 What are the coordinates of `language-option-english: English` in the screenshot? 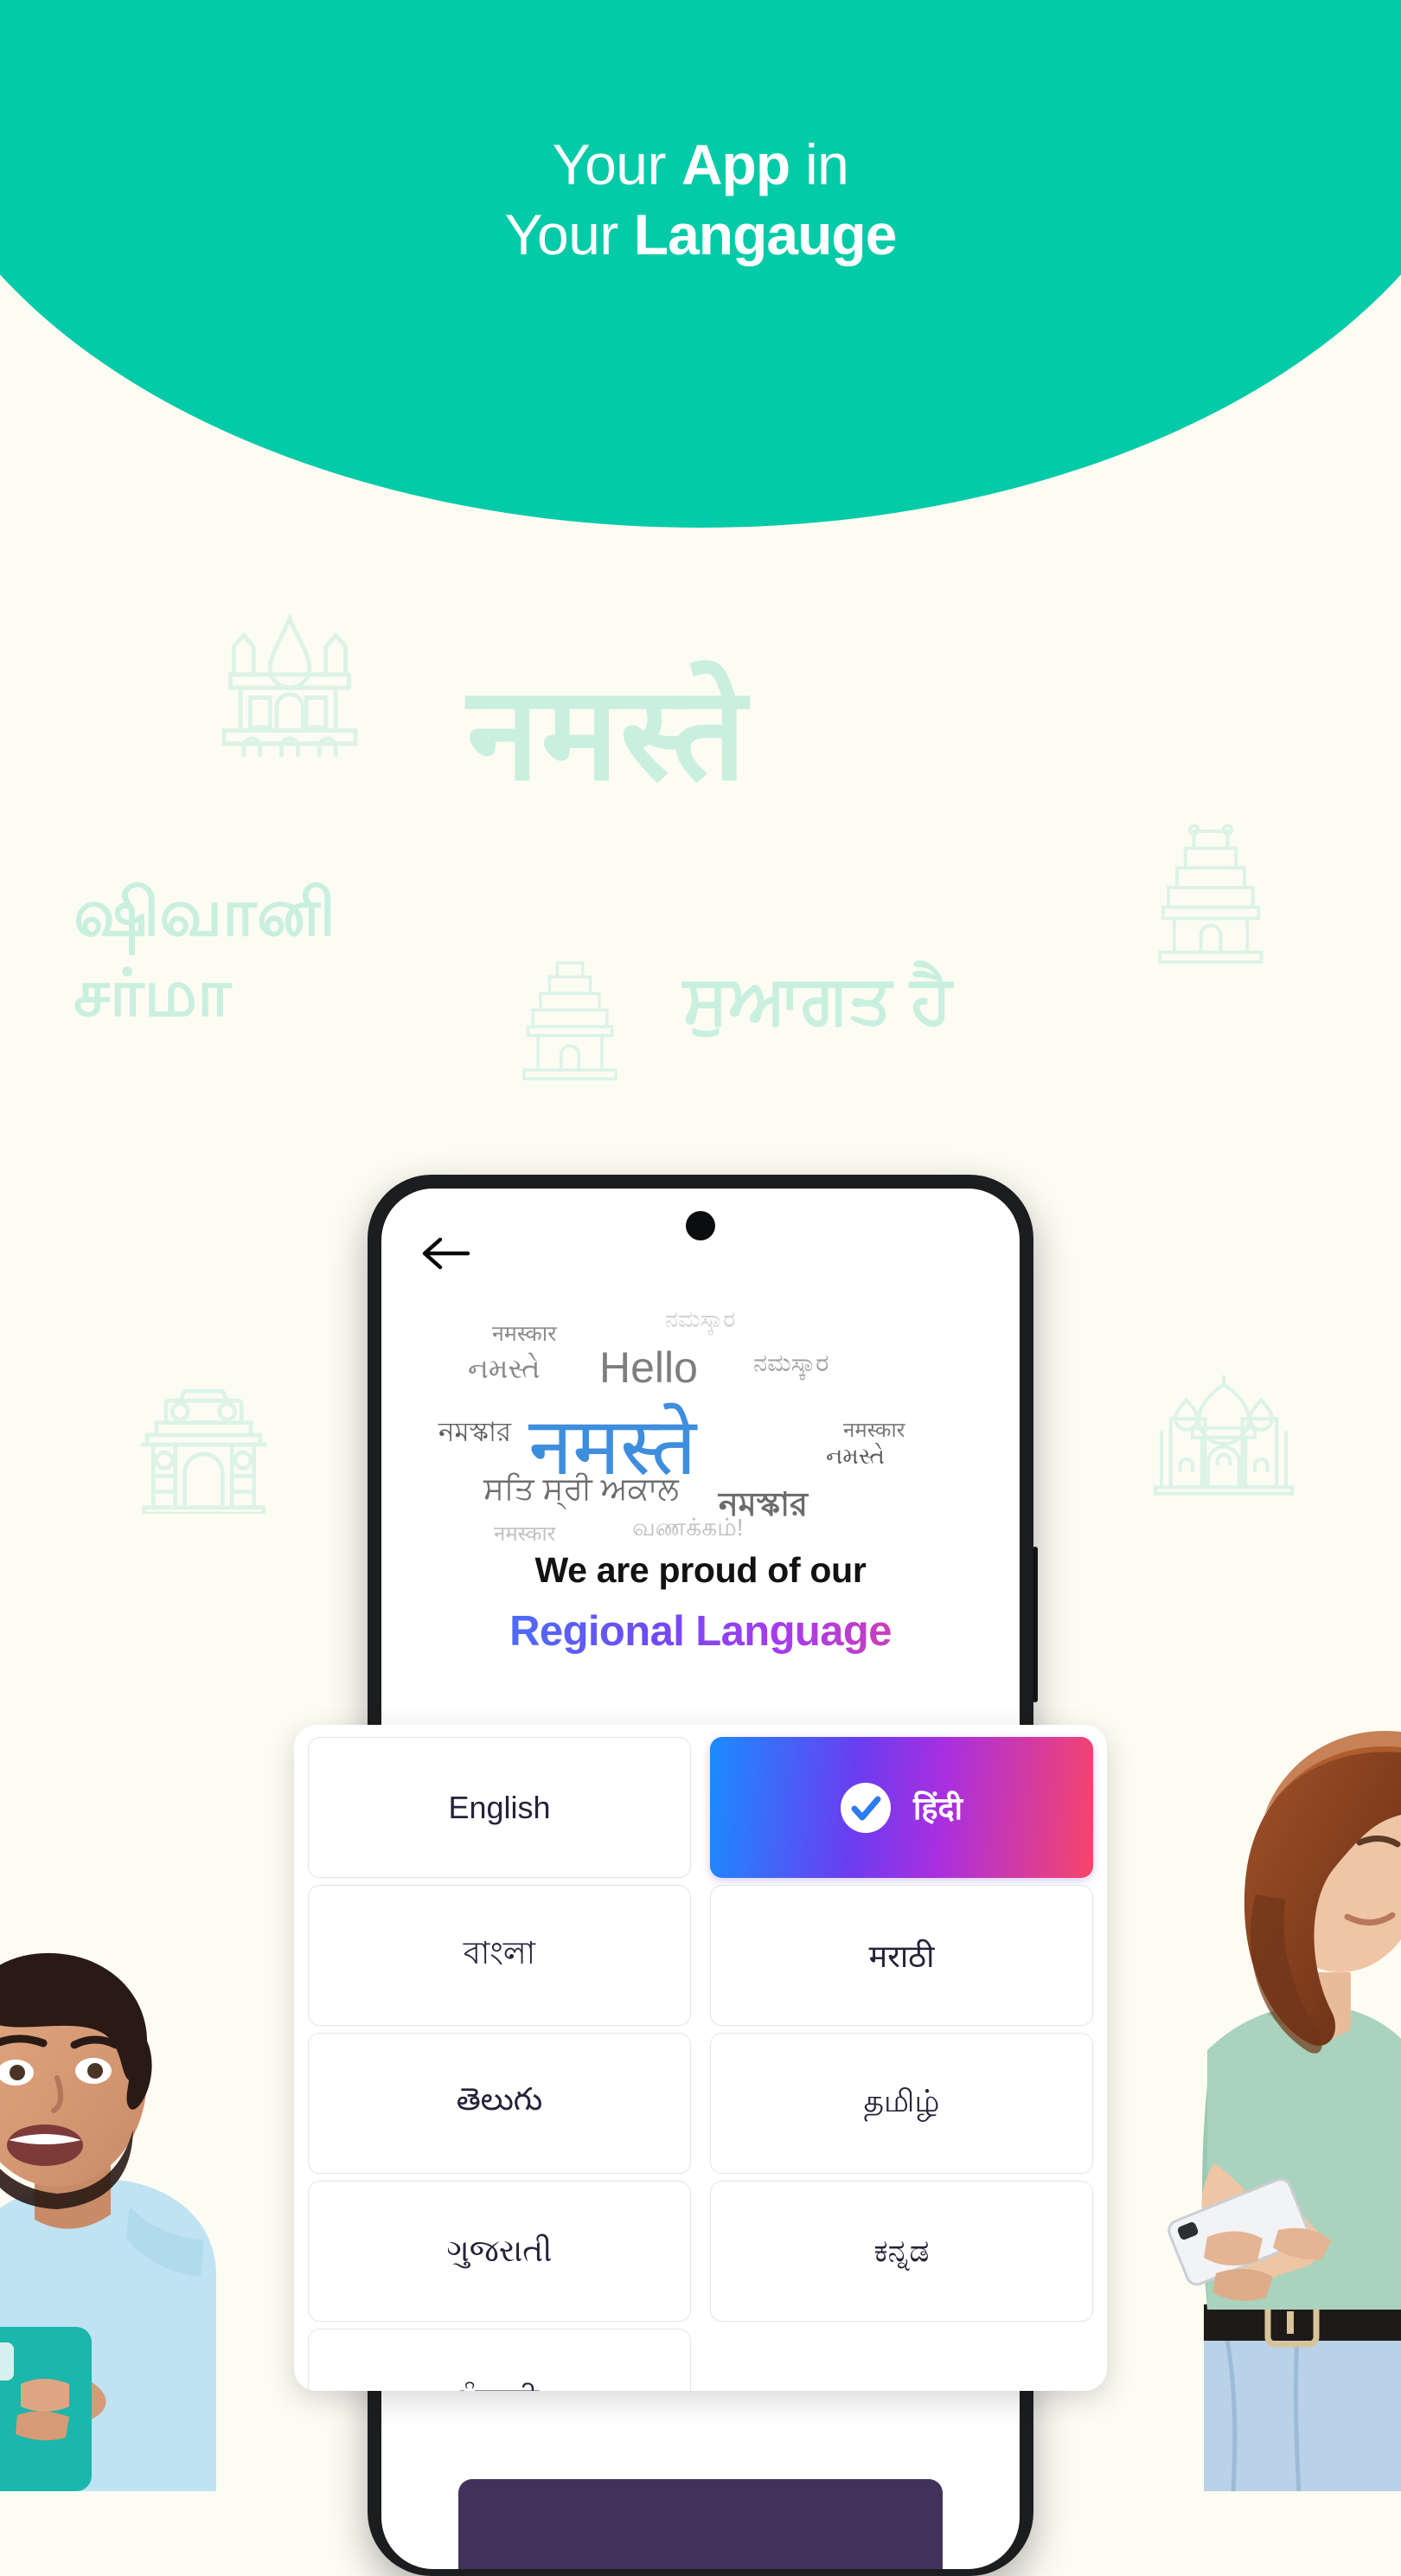 It's located at (500, 1807).